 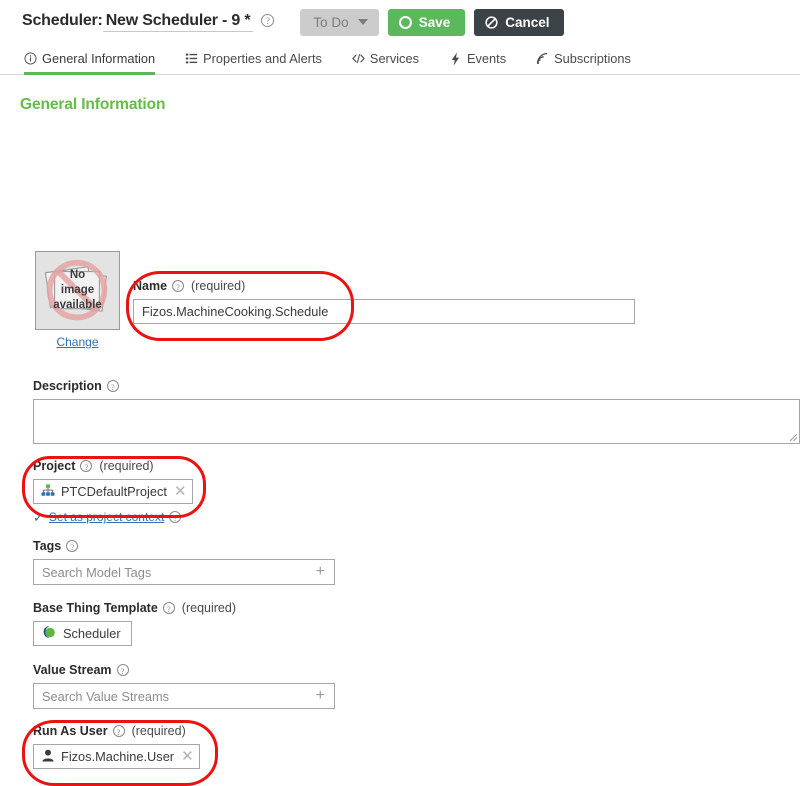 What do you see at coordinates (62, 20) in the screenshot?
I see `title-entity-type: Scheduler:` at bounding box center [62, 20].